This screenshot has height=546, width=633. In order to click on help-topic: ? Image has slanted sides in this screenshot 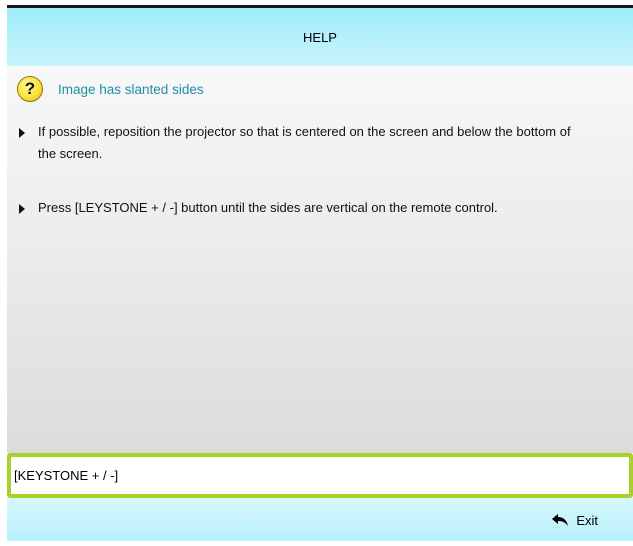, I will do `click(110, 89)`.